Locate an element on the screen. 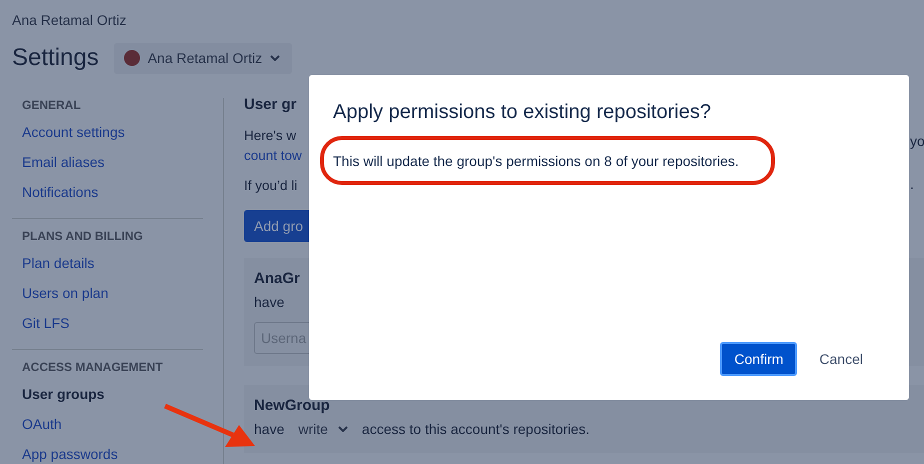  sidebar-link: Git LFS is located at coordinates (113, 329).